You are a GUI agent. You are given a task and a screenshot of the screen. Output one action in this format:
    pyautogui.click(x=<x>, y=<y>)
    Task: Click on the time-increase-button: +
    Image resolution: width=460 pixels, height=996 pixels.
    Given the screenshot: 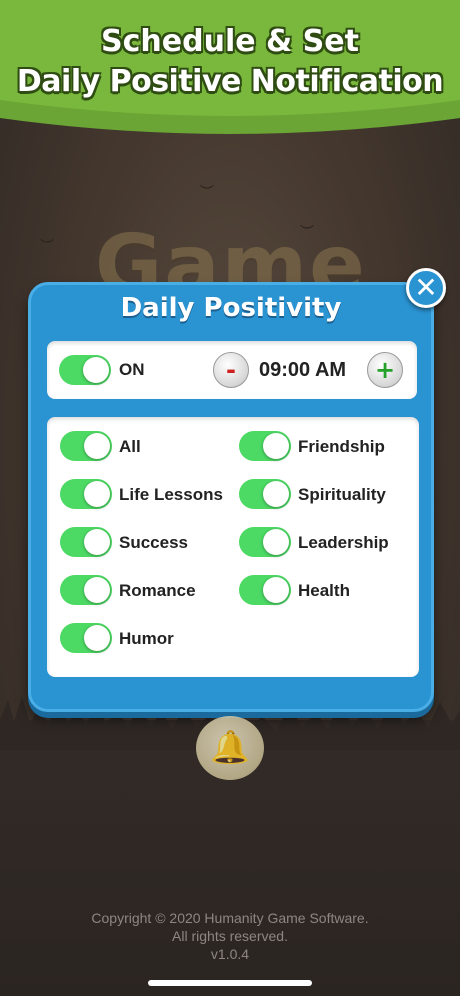 What is the action you would take?
    pyautogui.click(x=385, y=370)
    